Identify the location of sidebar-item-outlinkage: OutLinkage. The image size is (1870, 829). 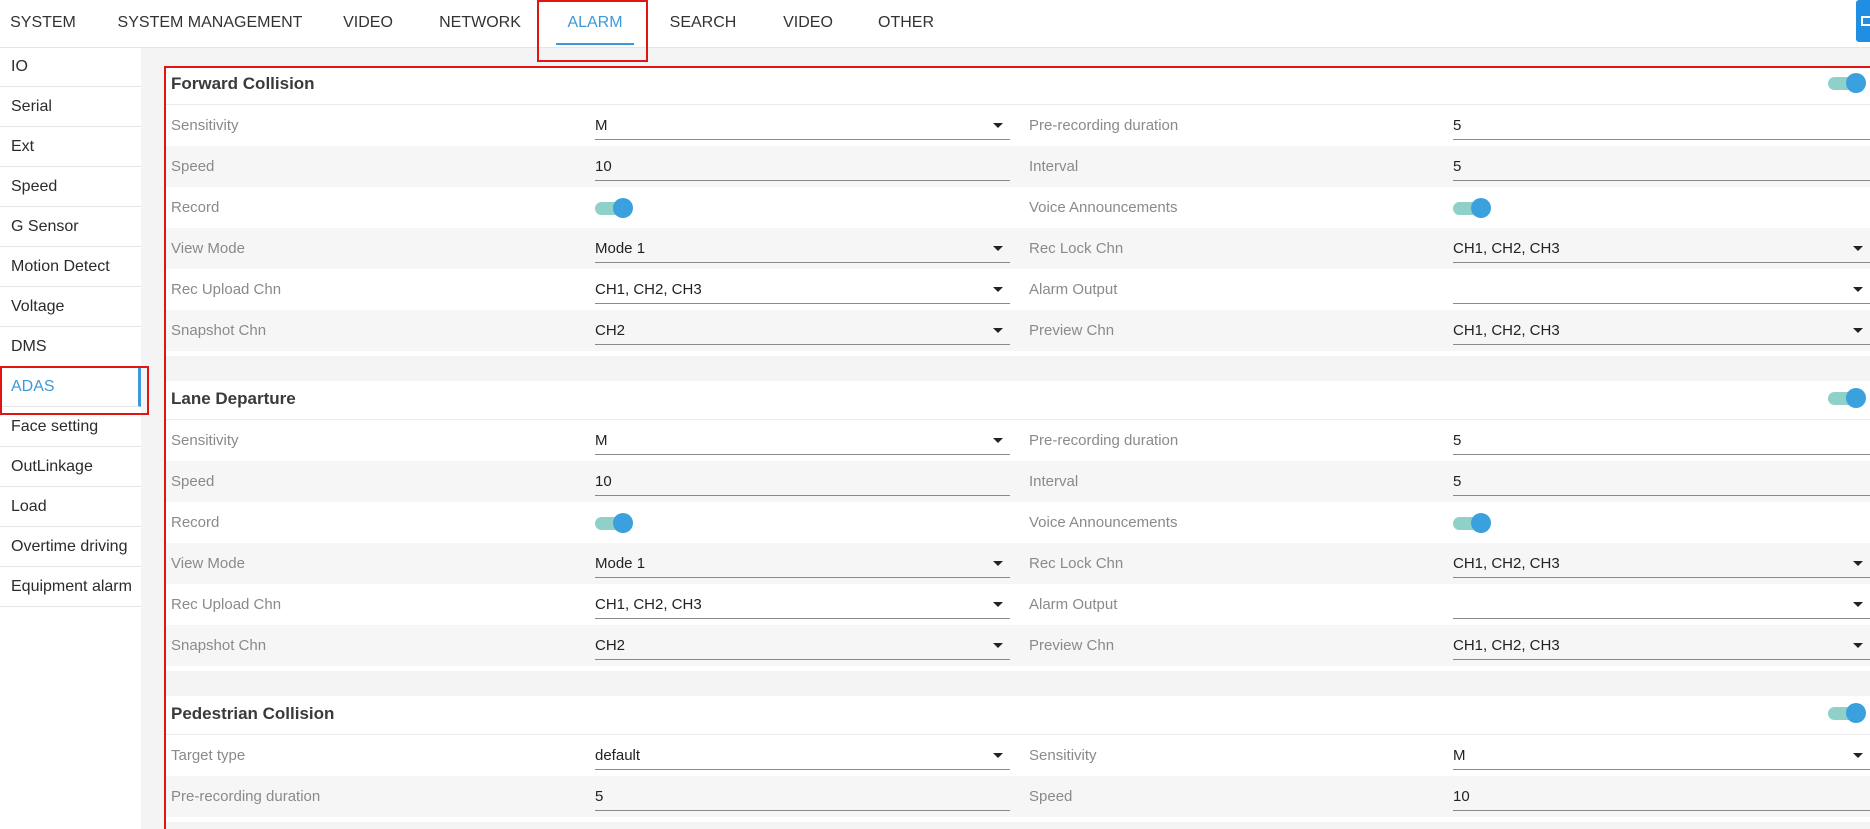
(70, 467).